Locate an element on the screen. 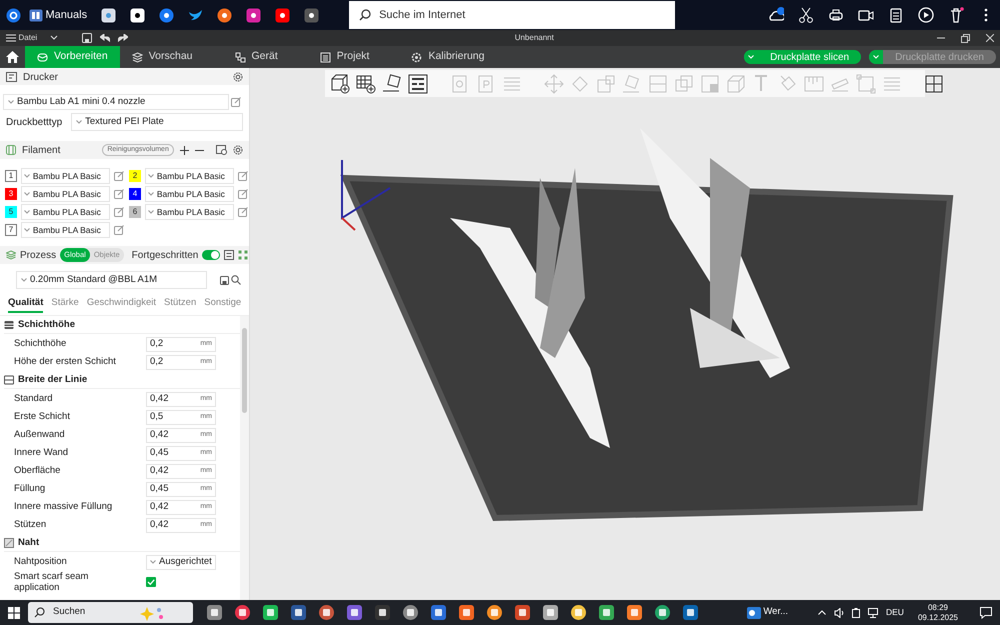  section-title: Prozess is located at coordinates (38, 255).